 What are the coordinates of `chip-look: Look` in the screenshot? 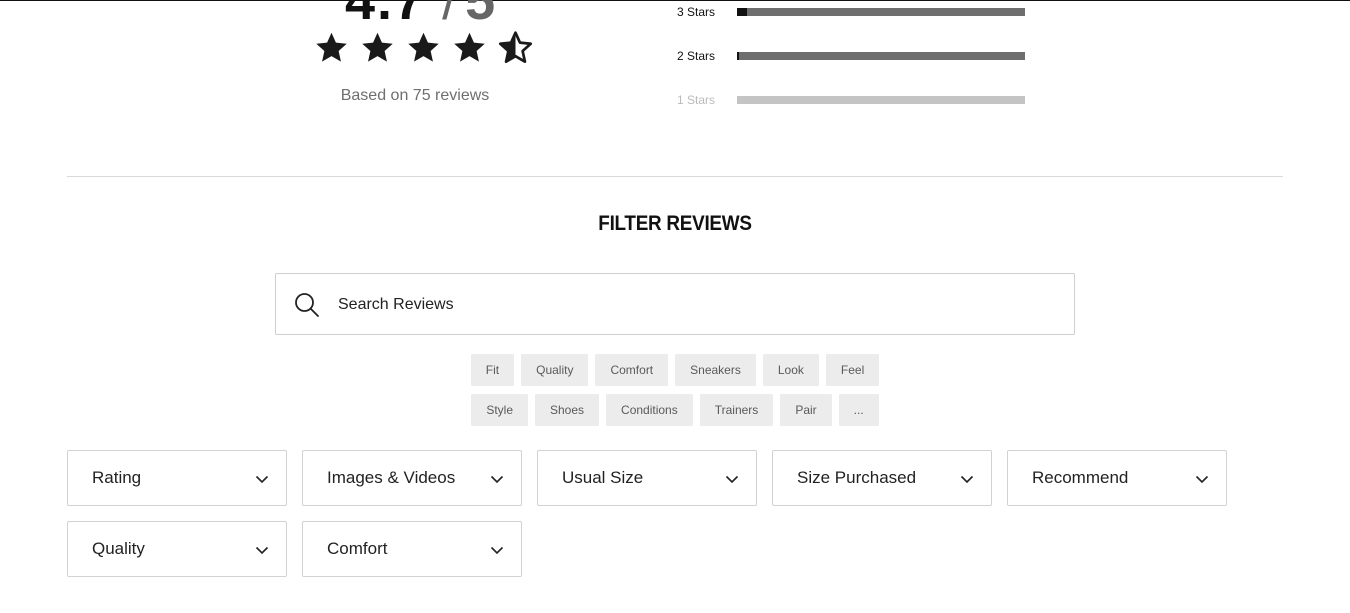 It's located at (790, 370).